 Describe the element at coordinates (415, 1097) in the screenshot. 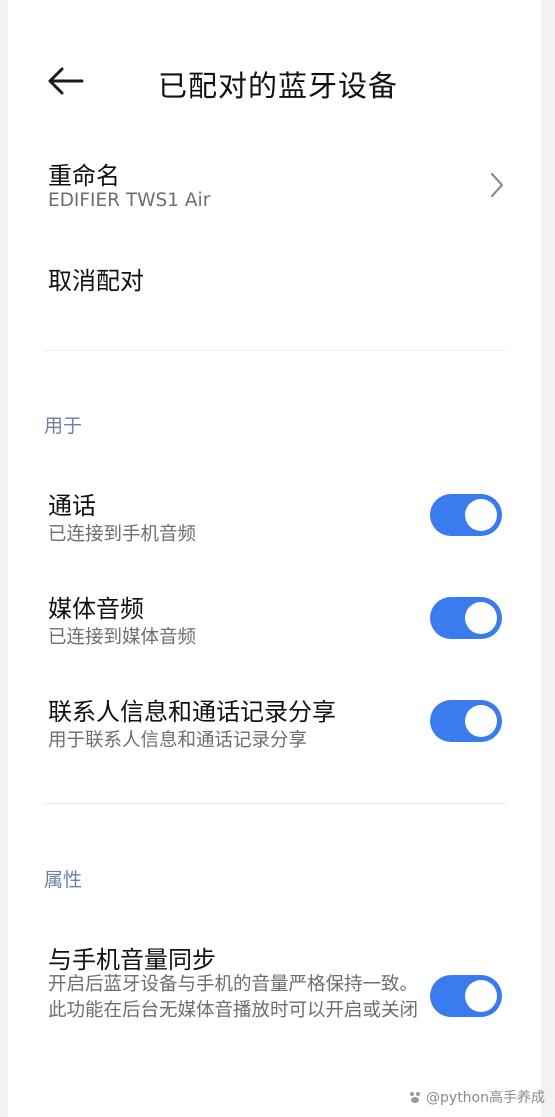

I see `paw-icon` at that location.